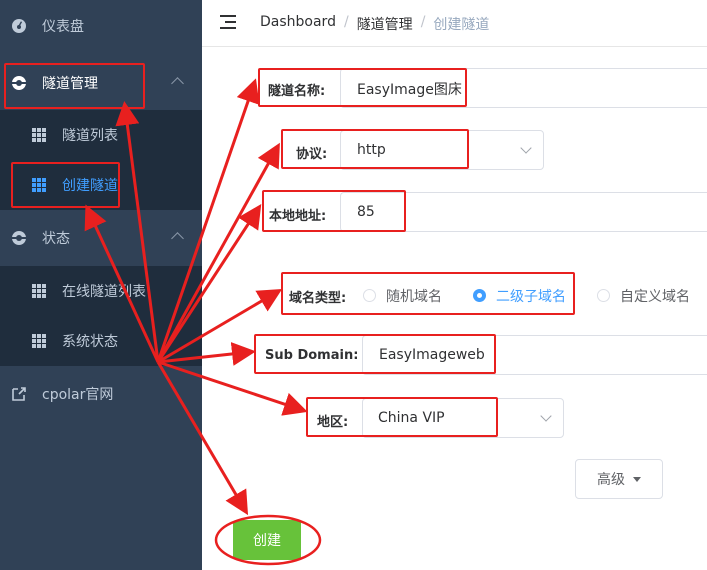 The height and width of the screenshot is (570, 707). I want to click on sidebar-item-online-tunnels: 在线隧道列表, so click(101, 291).